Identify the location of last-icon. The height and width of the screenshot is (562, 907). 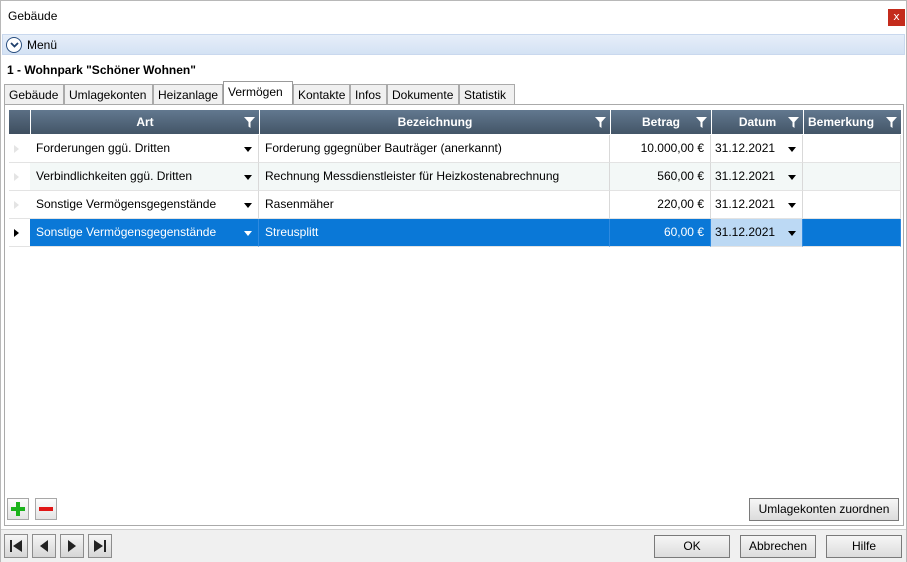
(100, 546).